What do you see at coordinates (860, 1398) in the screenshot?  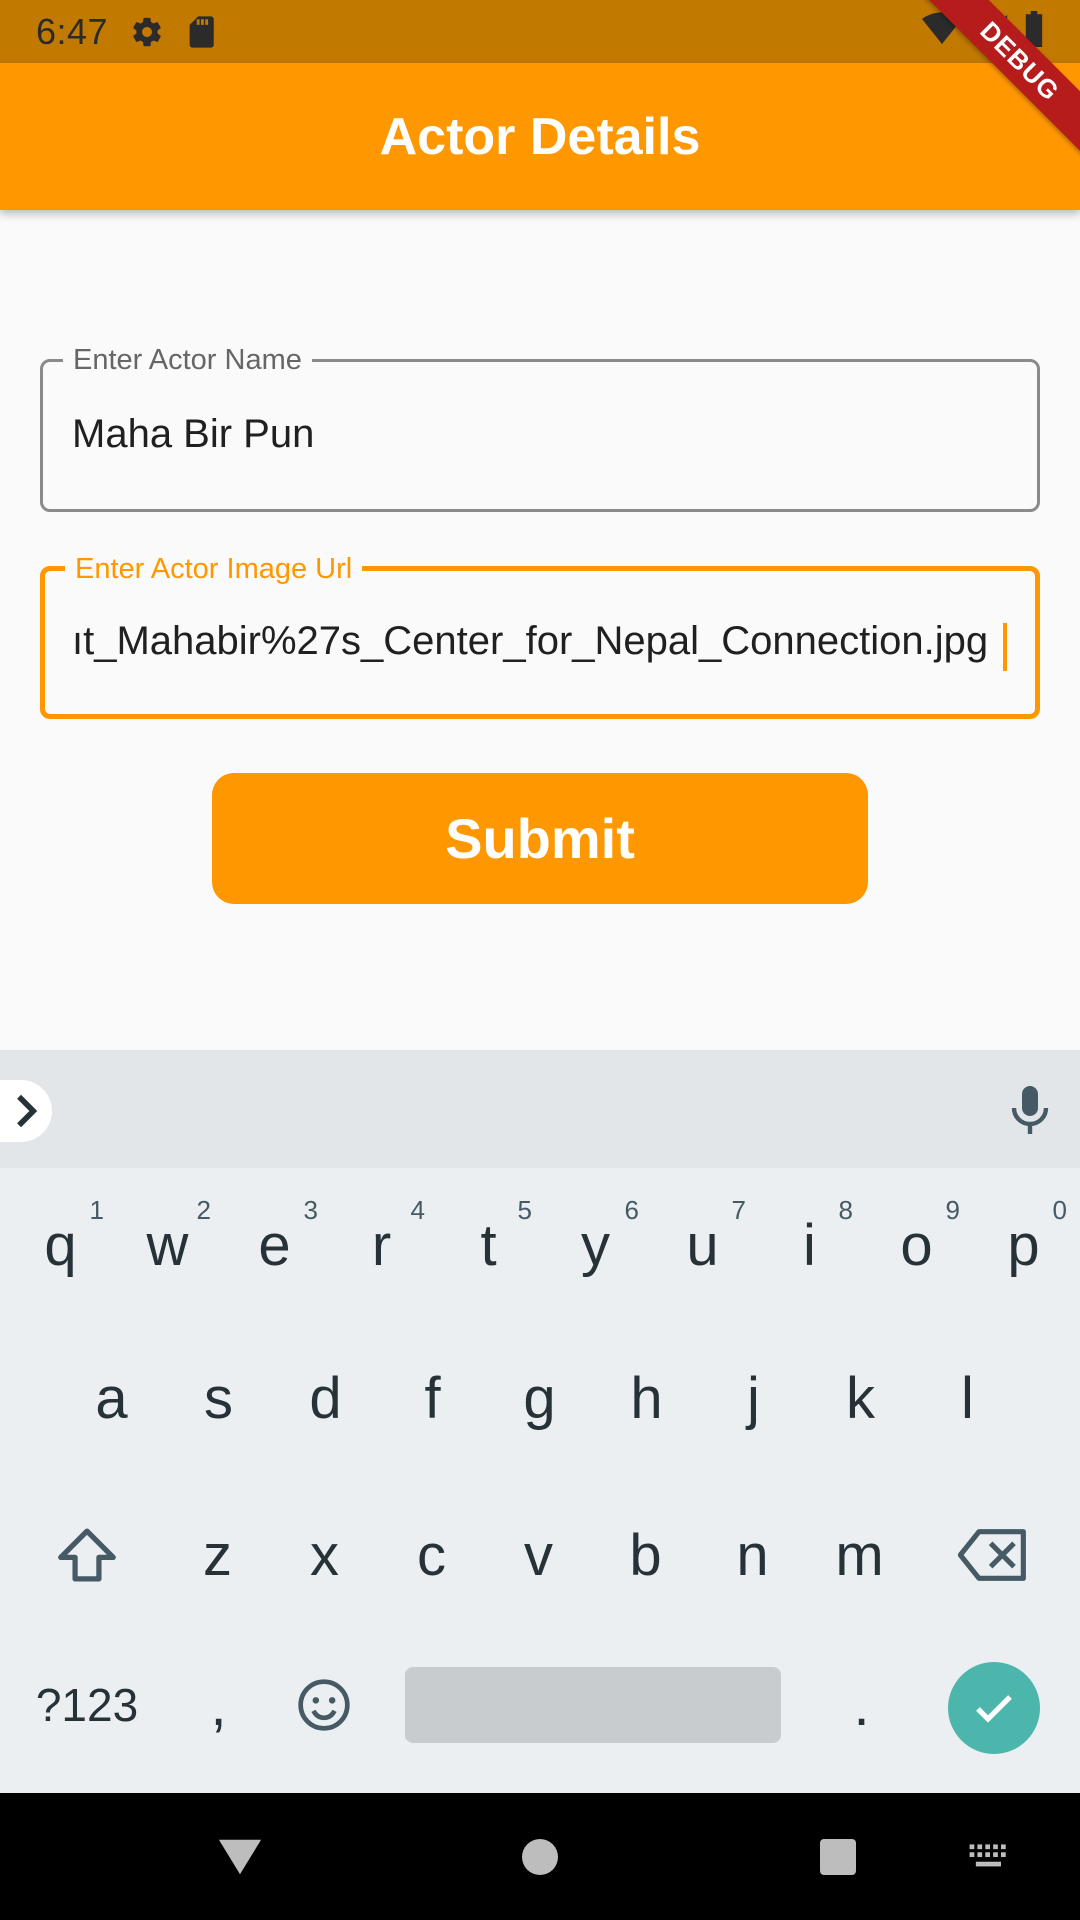 I see `key-k: k` at bounding box center [860, 1398].